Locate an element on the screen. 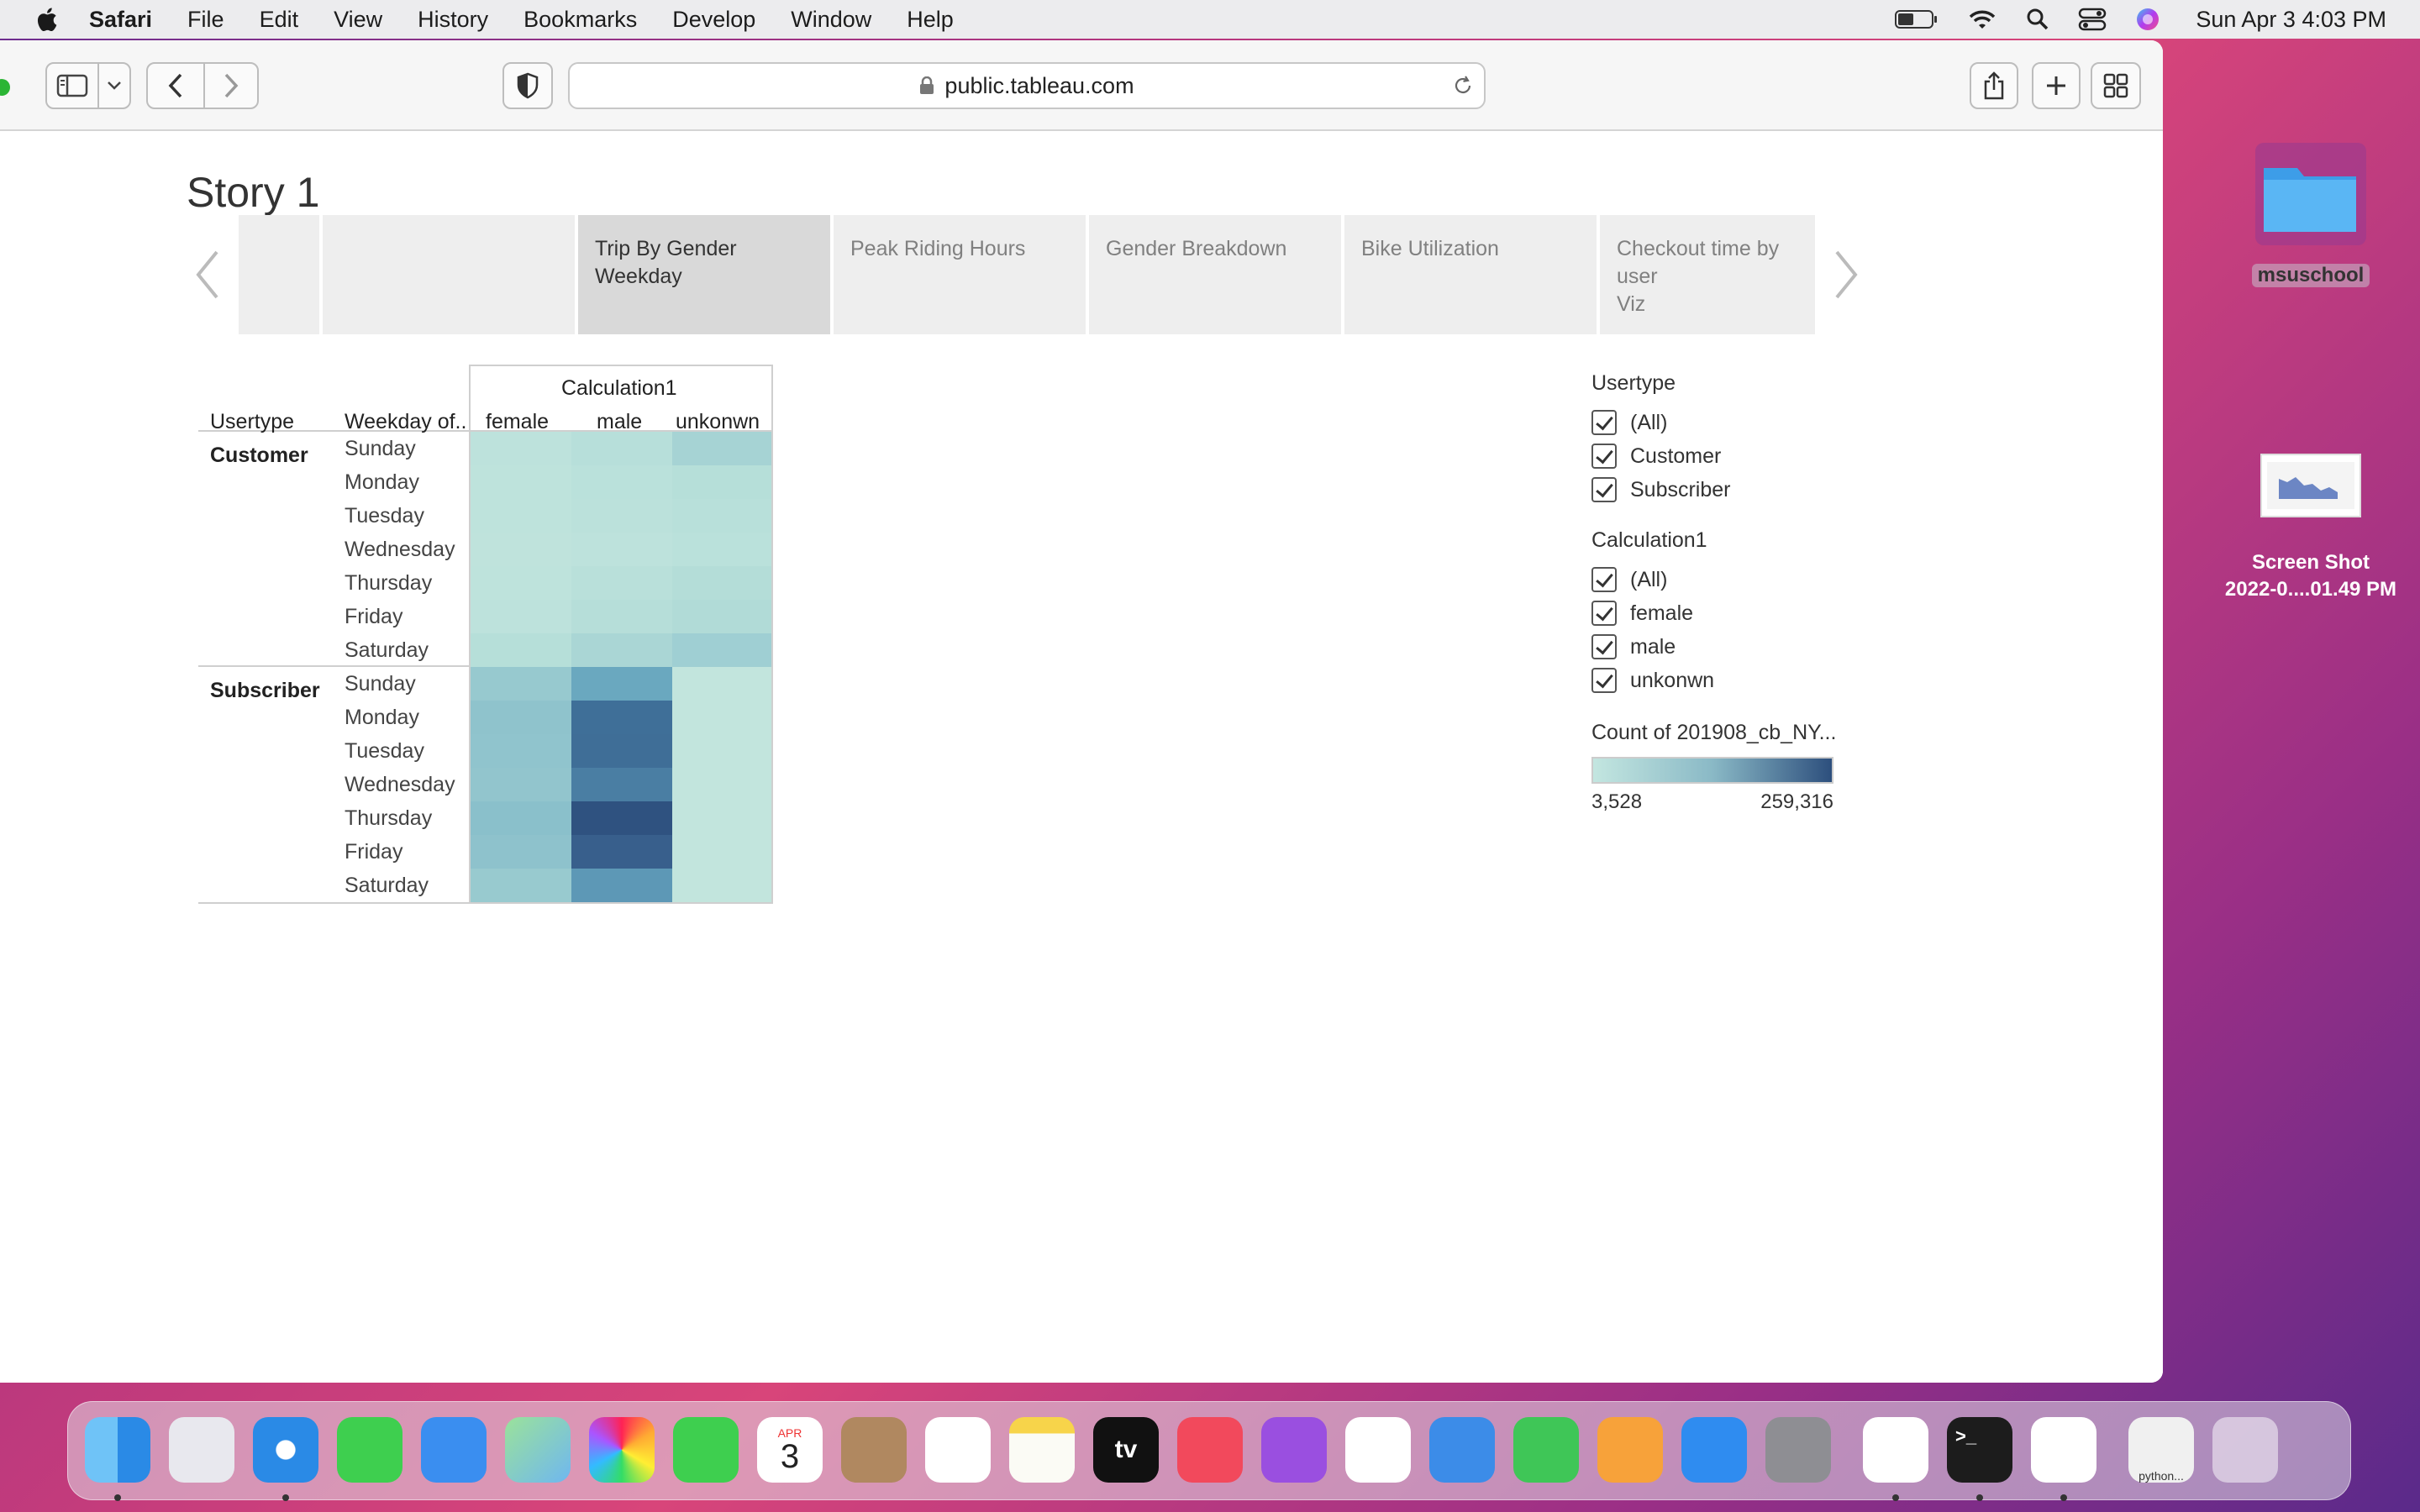 This screenshot has width=2420, height=1512. row-header-usertype: Usertype is located at coordinates (252, 422).